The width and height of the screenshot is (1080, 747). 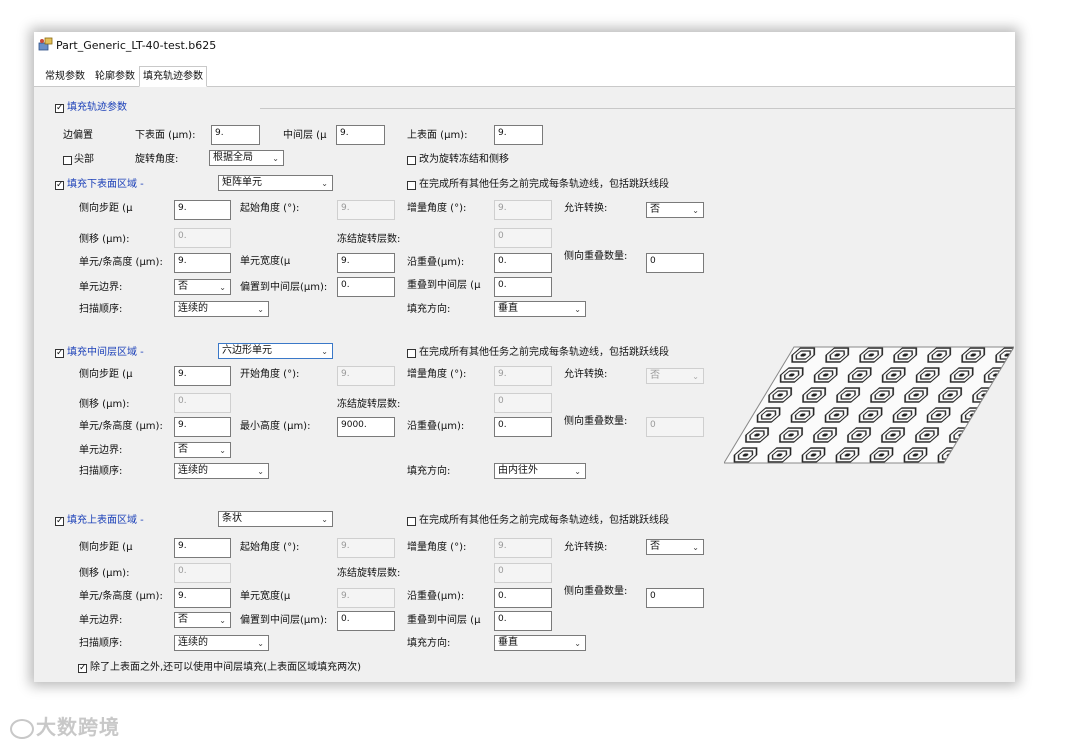 What do you see at coordinates (202, 548) in the screenshot?
I see `upper-hatch-spacing-input: 9.` at bounding box center [202, 548].